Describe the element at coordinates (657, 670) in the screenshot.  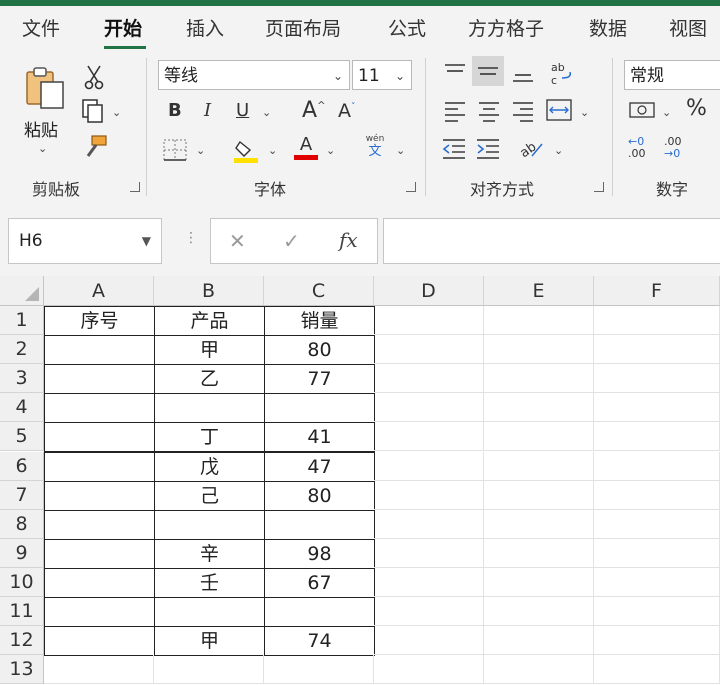
I see `cell-f13` at that location.